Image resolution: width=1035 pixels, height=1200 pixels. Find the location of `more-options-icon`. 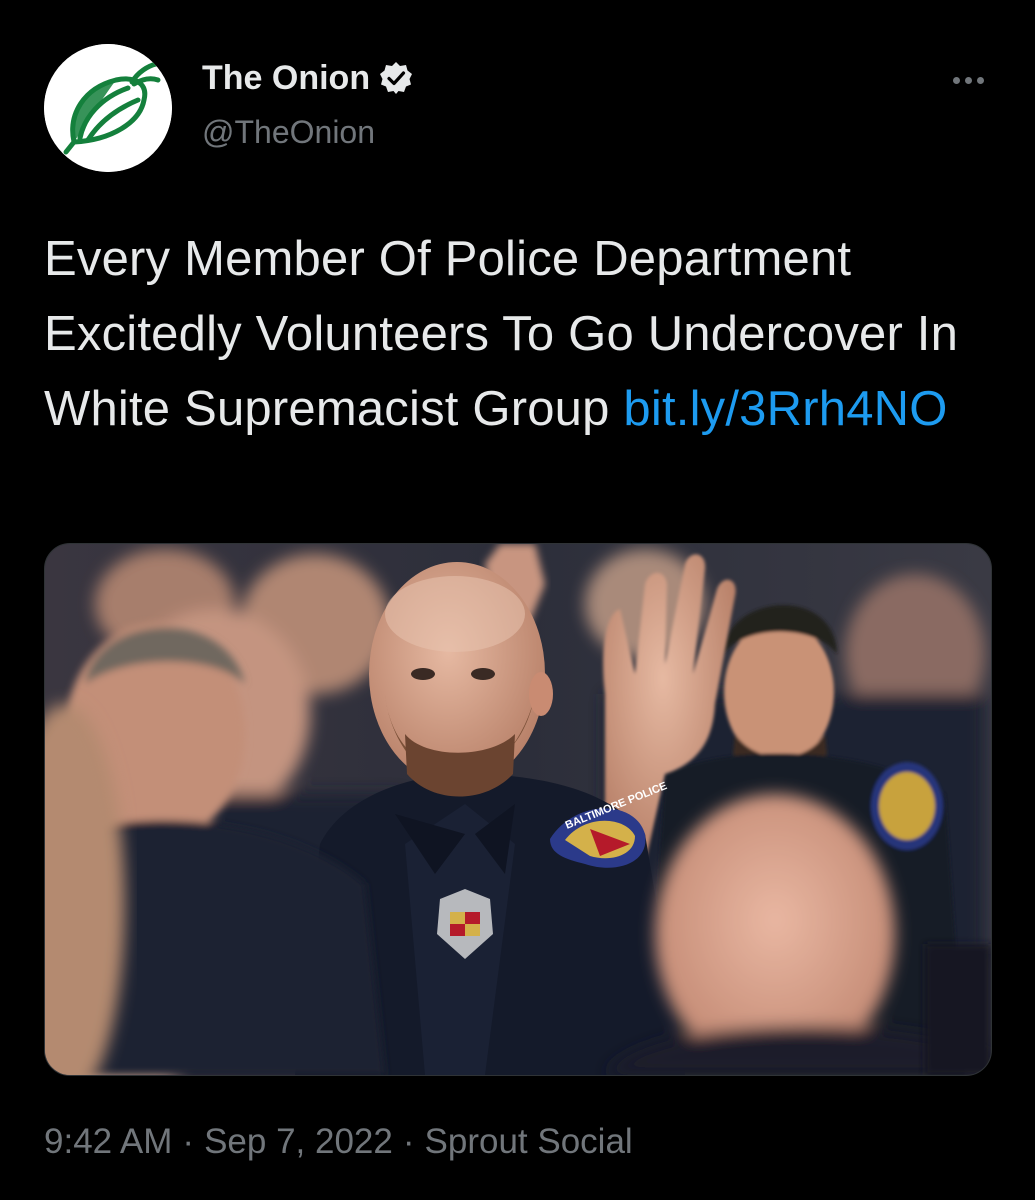

more-options-icon is located at coordinates (968, 80).